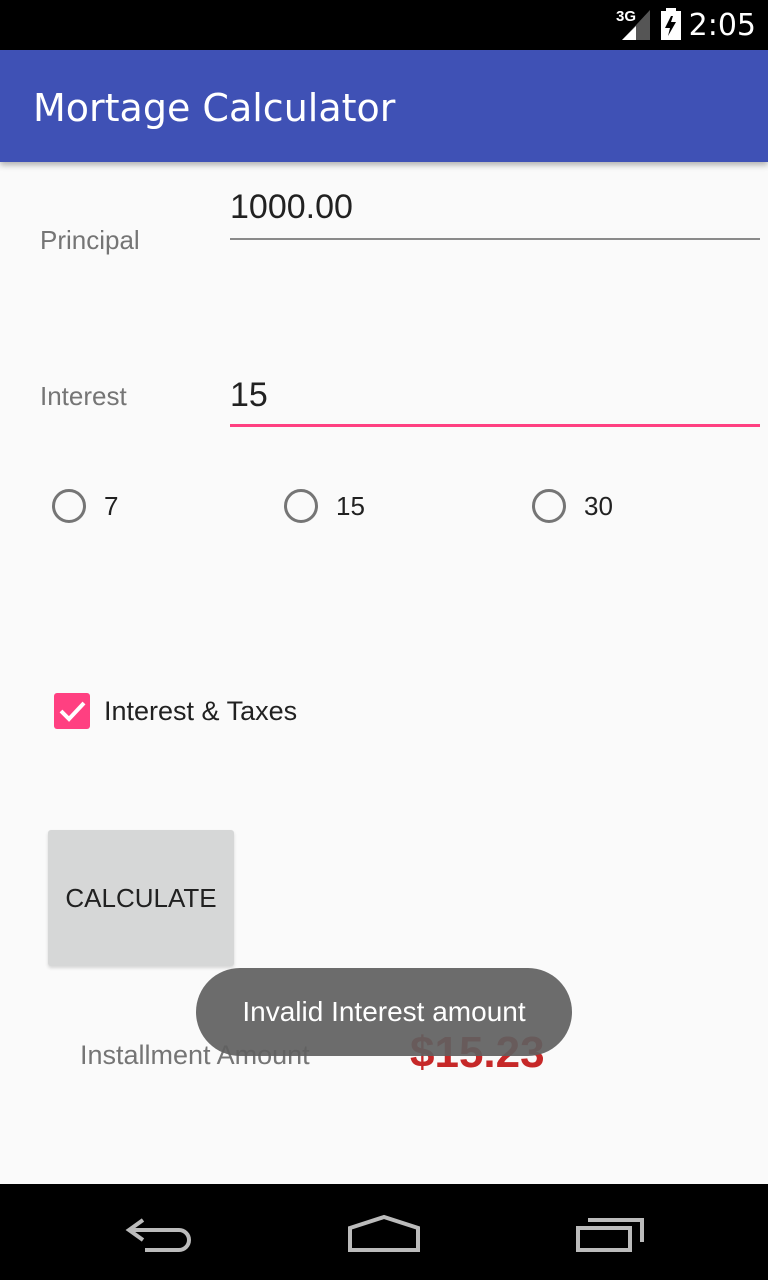 The image size is (768, 1280). What do you see at coordinates (214, 108) in the screenshot?
I see `app-title: Mortage Calculator` at bounding box center [214, 108].